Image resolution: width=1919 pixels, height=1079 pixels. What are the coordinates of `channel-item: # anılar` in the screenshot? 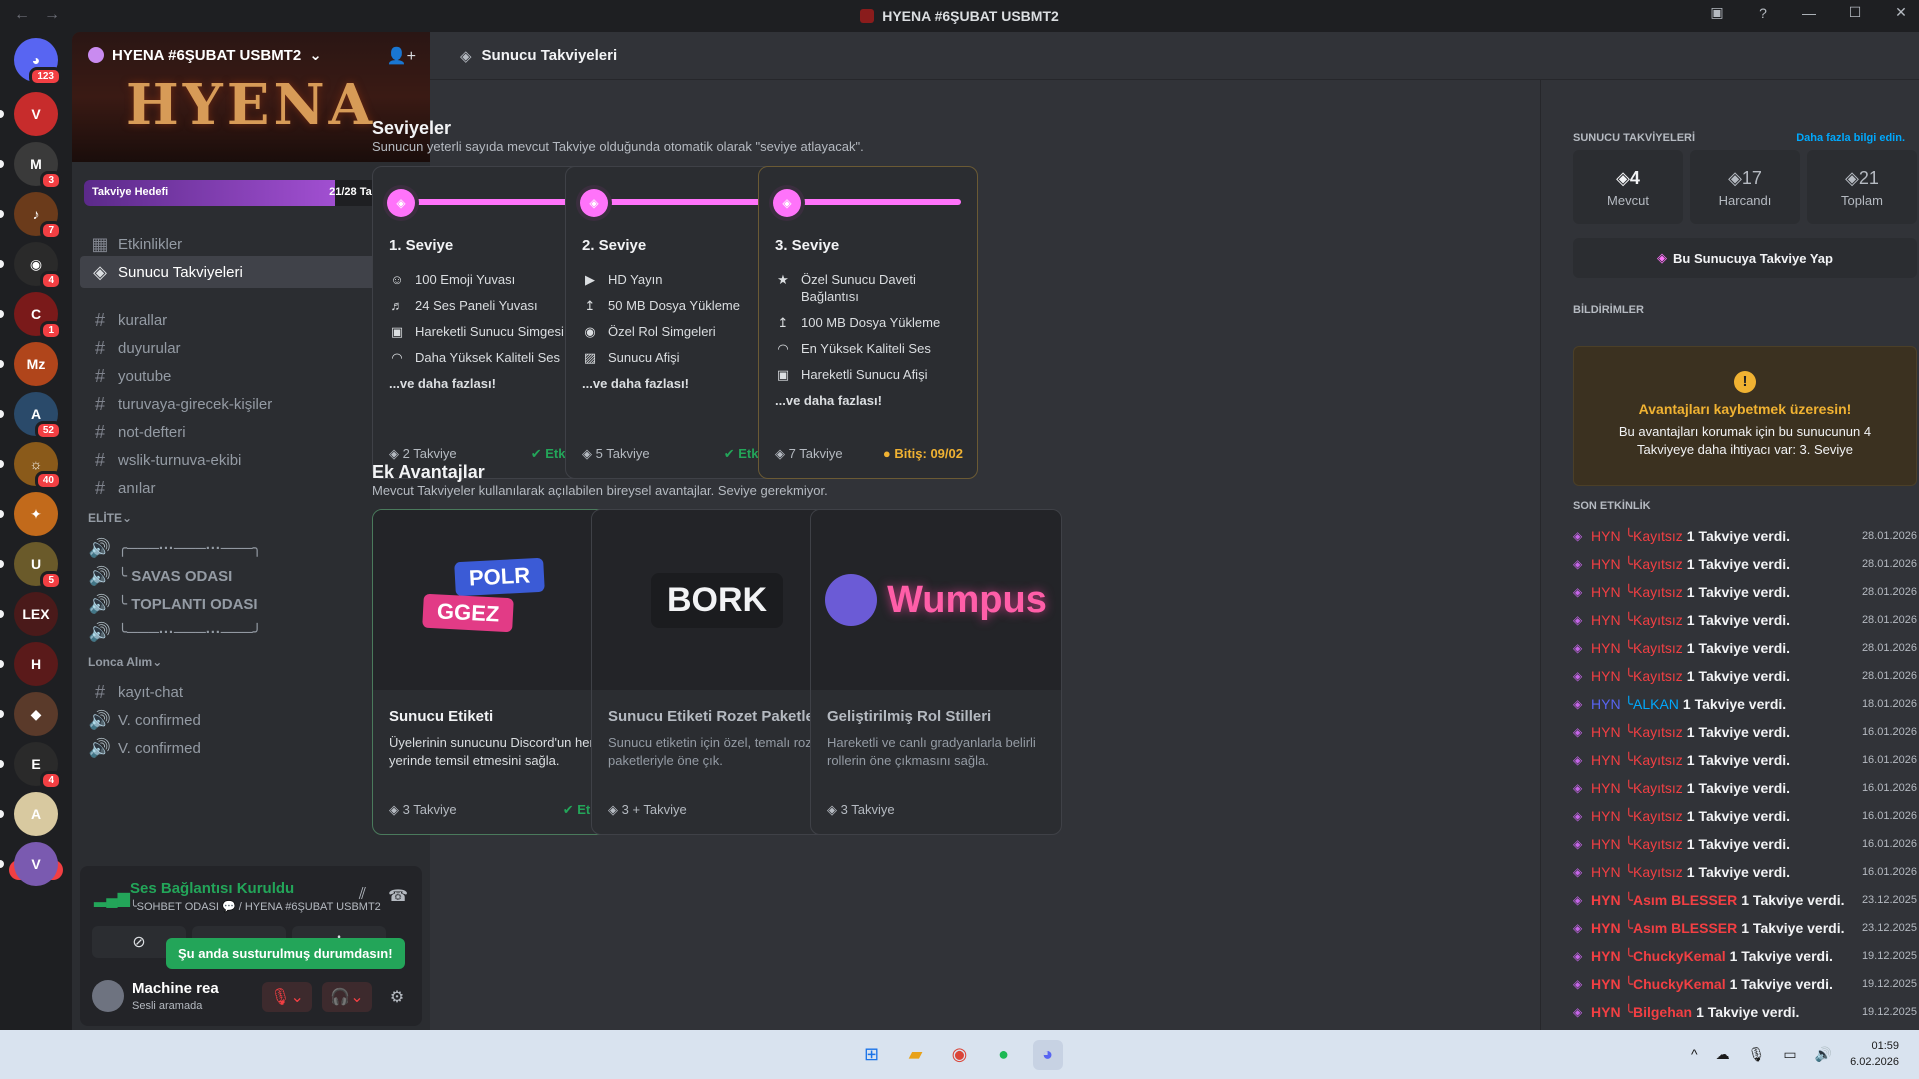 It's located at (251, 488).